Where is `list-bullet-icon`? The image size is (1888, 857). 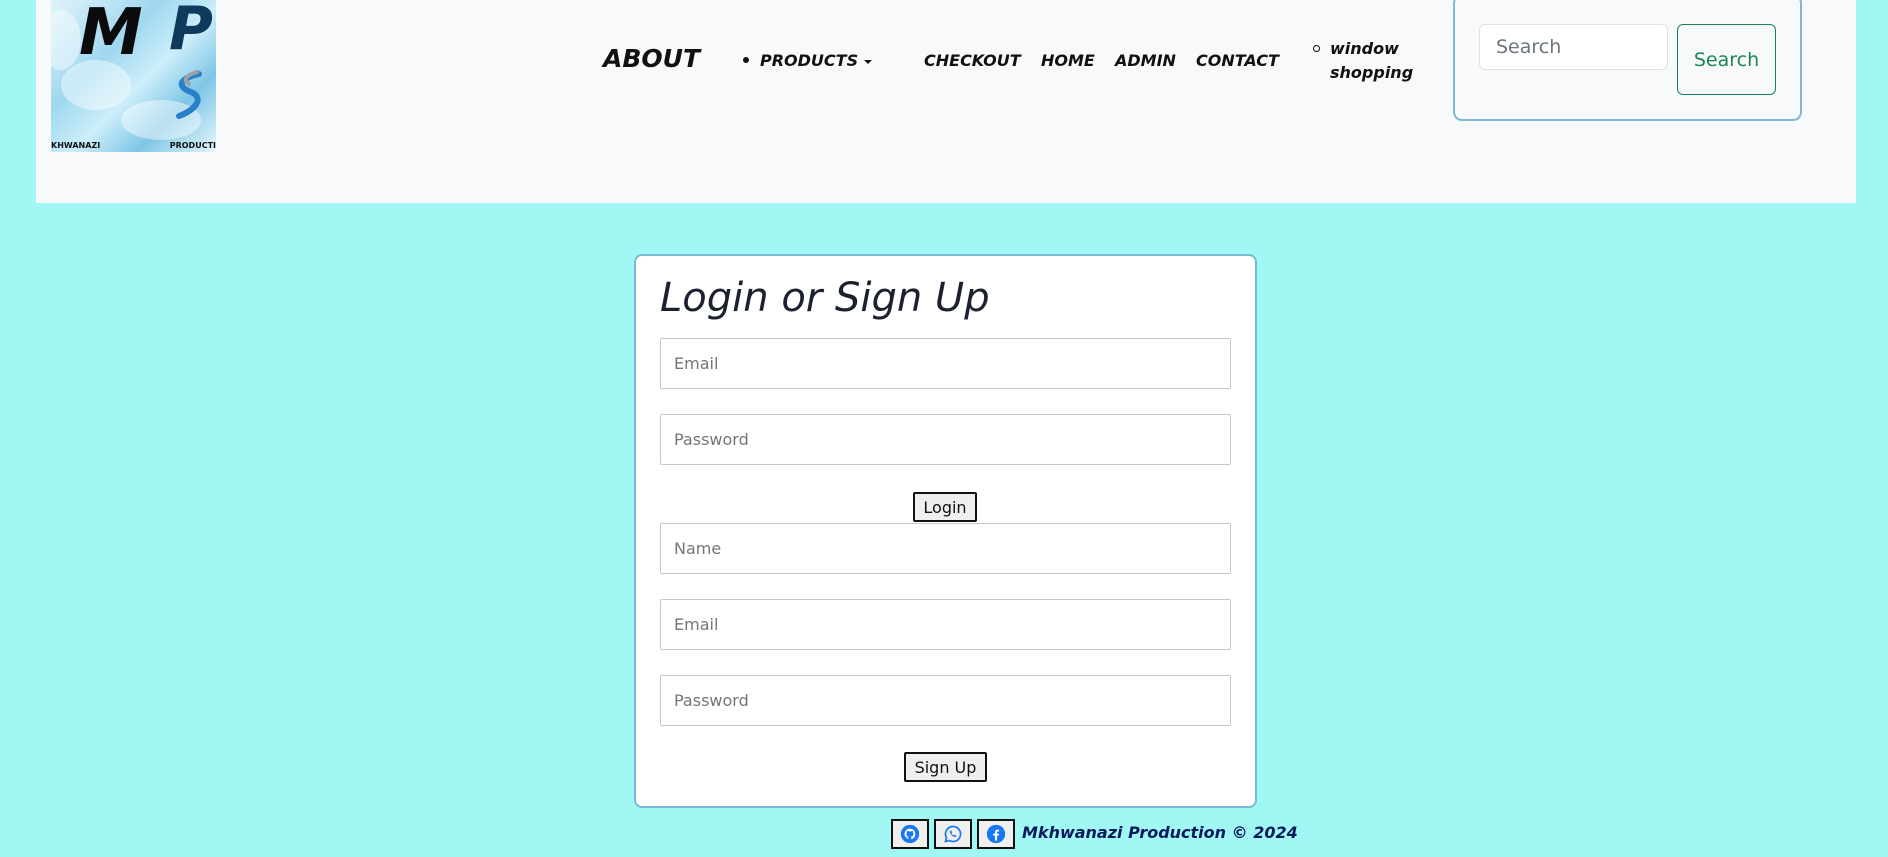 list-bullet-icon is located at coordinates (746, 60).